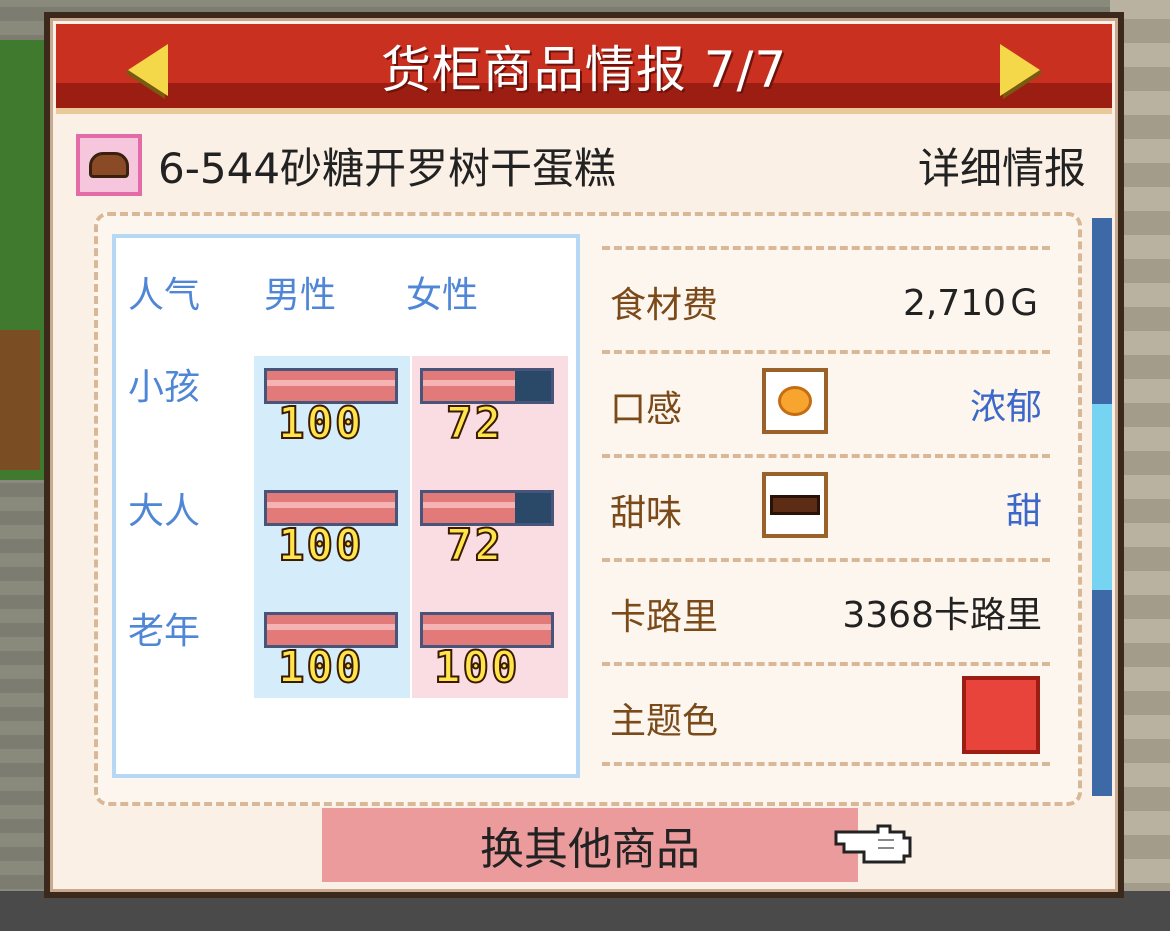  Describe the element at coordinates (972, 303) in the screenshot. I see `cost-value: 2,710Ｇ` at that location.